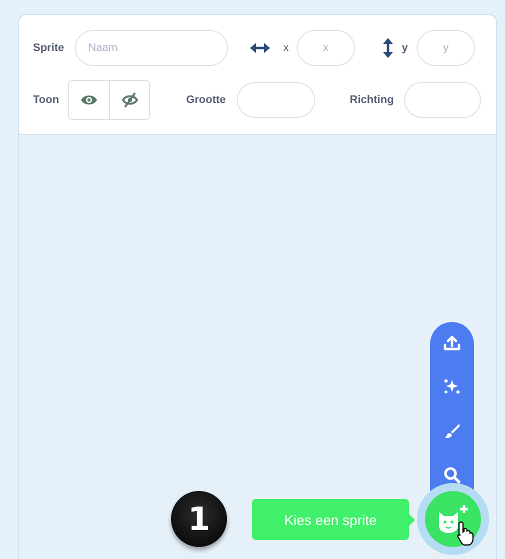  I want to click on direction-field, so click(442, 100).